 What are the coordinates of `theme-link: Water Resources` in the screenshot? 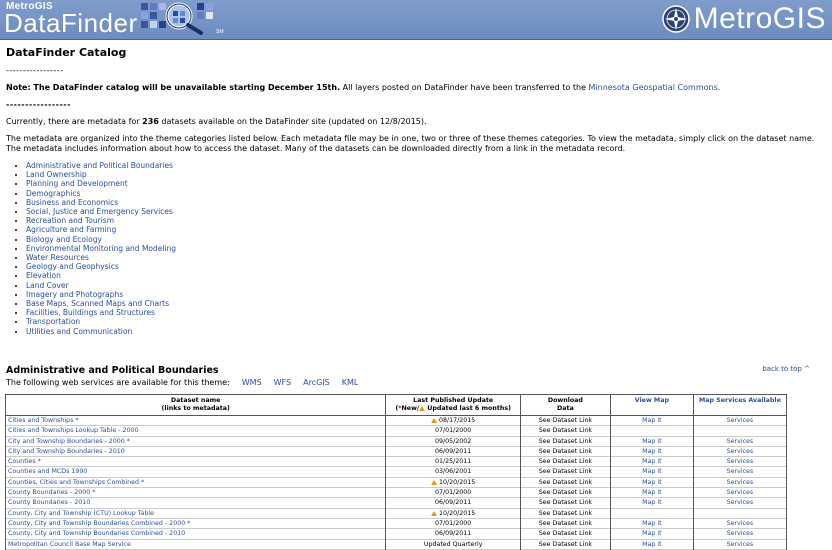 It's located at (57, 257).